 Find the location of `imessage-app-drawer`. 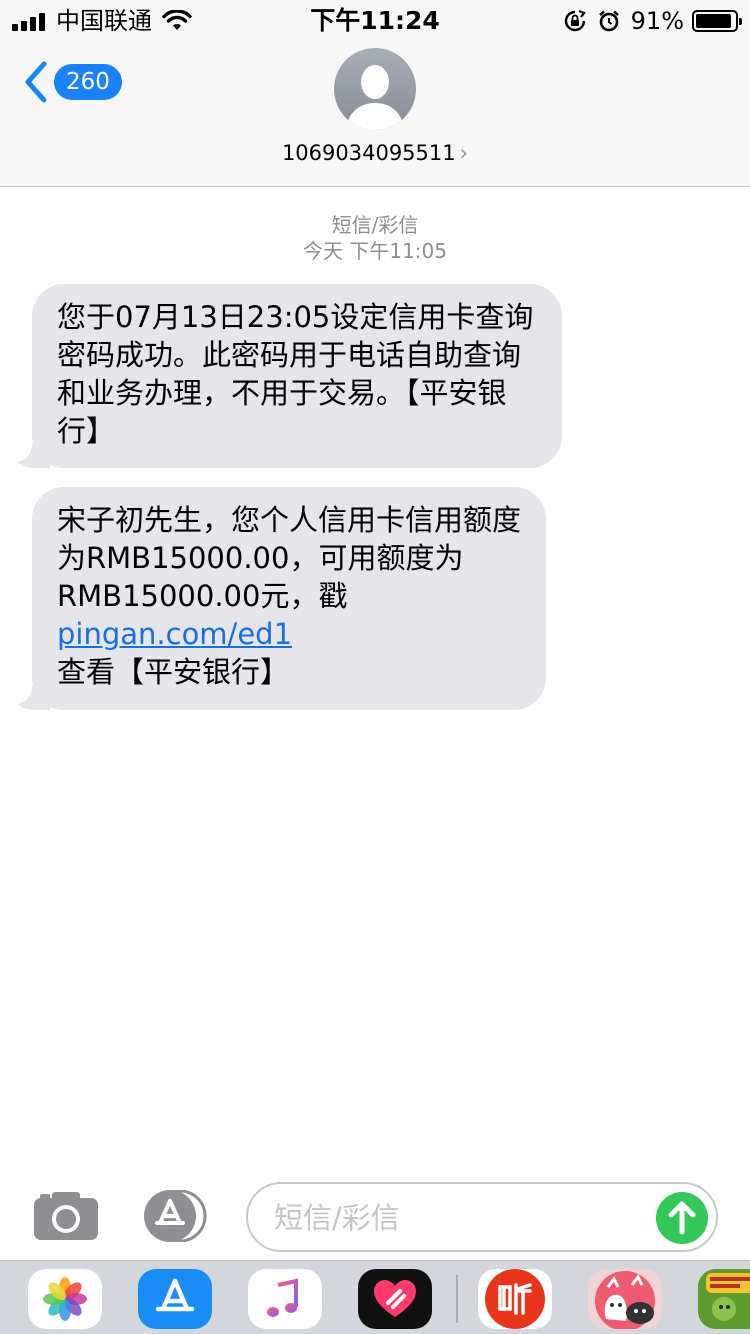

imessage-app-drawer is located at coordinates (375, 1297).